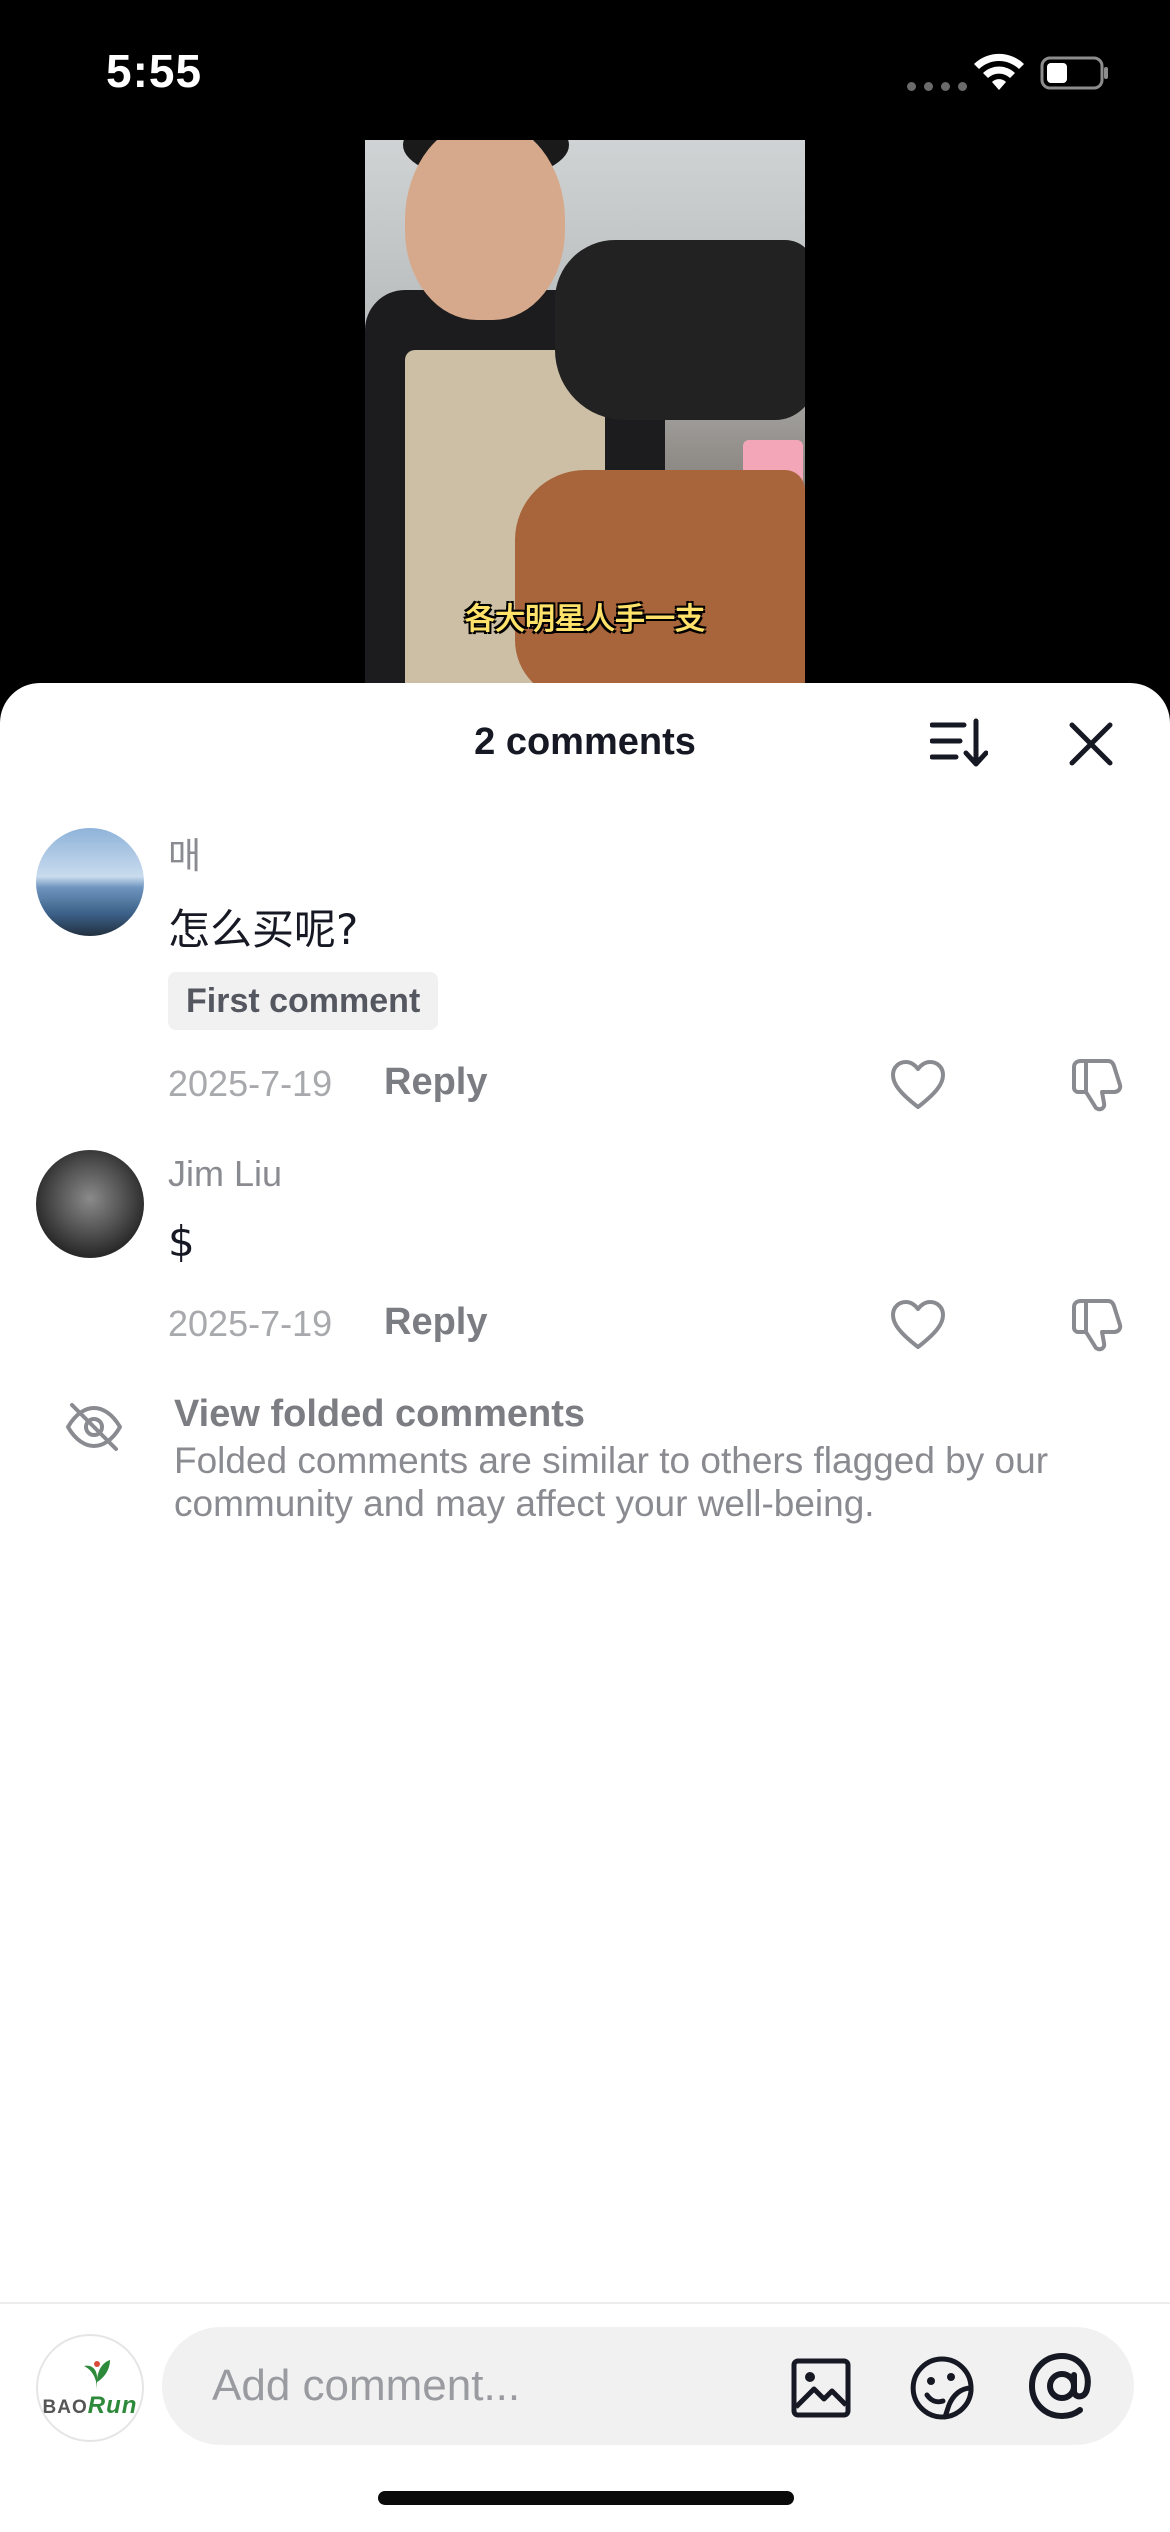 The image size is (1170, 2532). I want to click on my-avatar: BAORun, so click(90, 2388).